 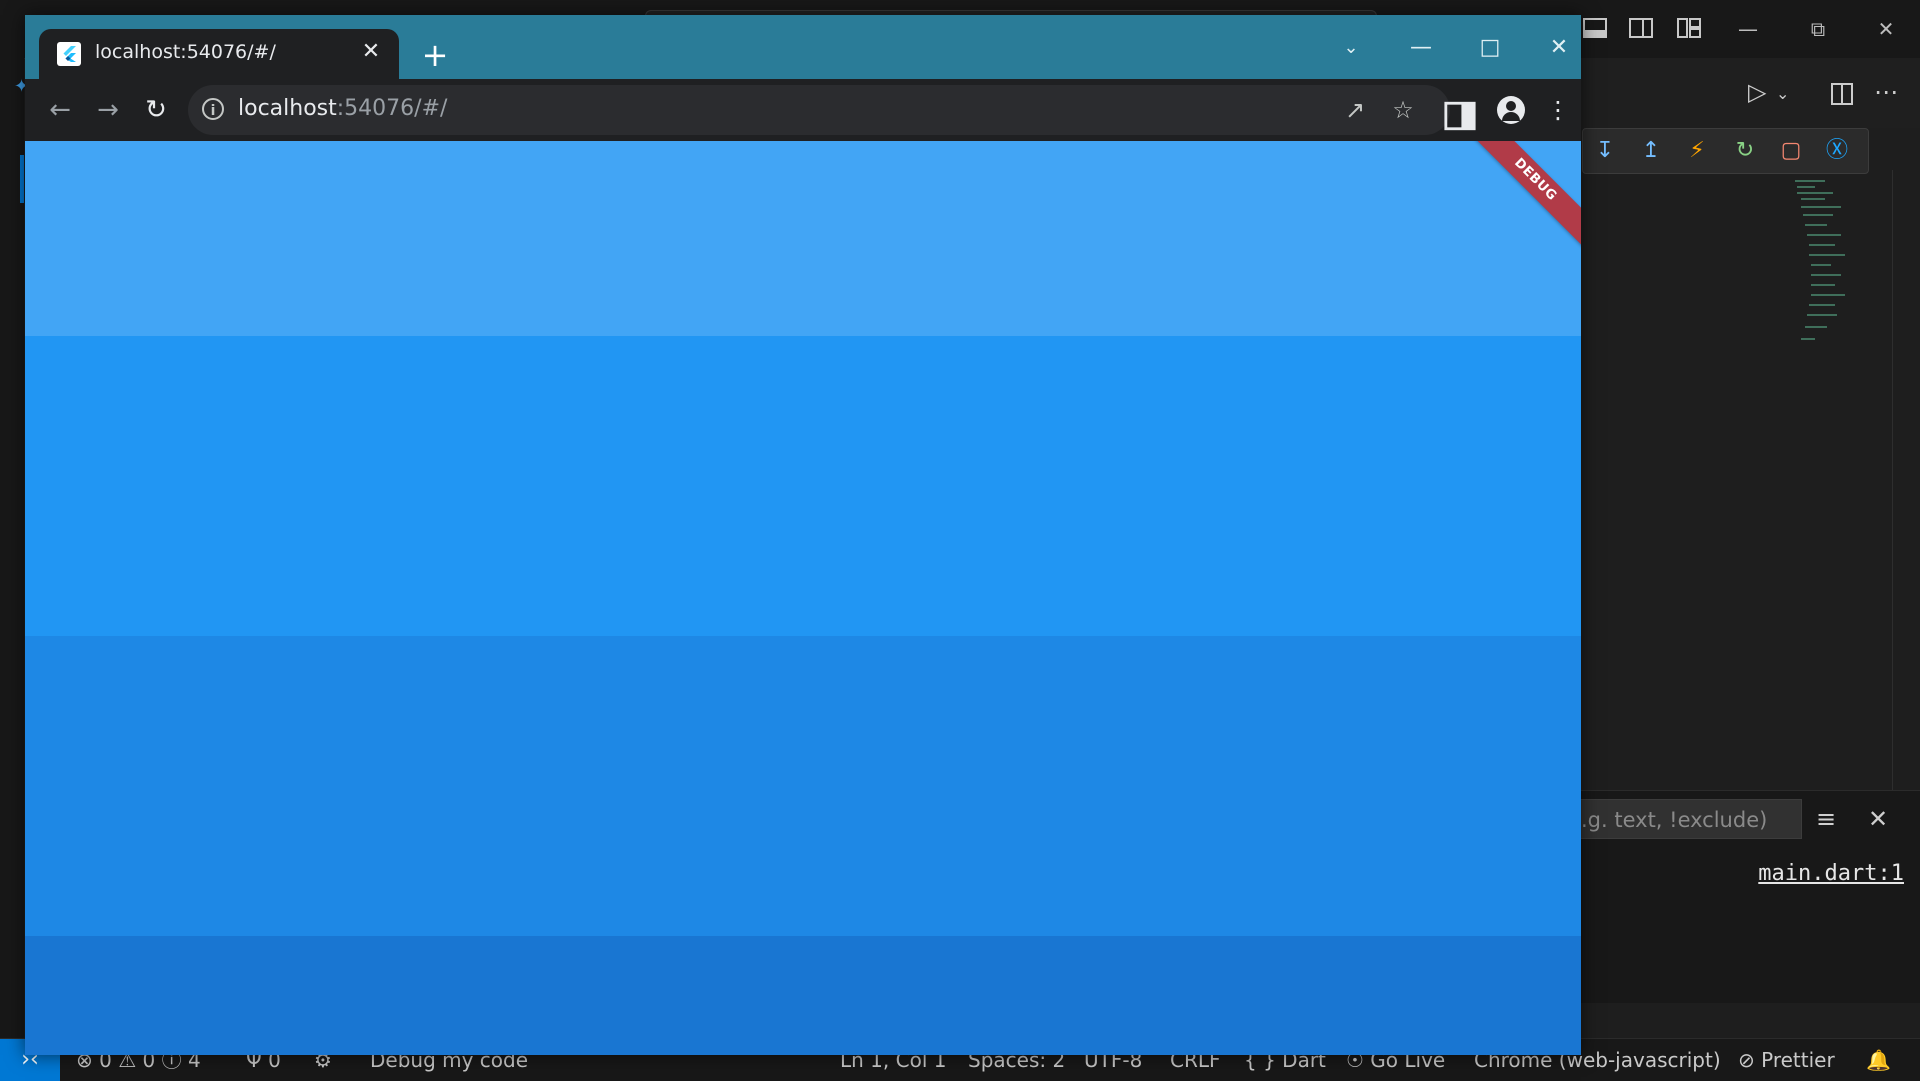 I want to click on customize-layout-icon, so click(x=1689, y=28).